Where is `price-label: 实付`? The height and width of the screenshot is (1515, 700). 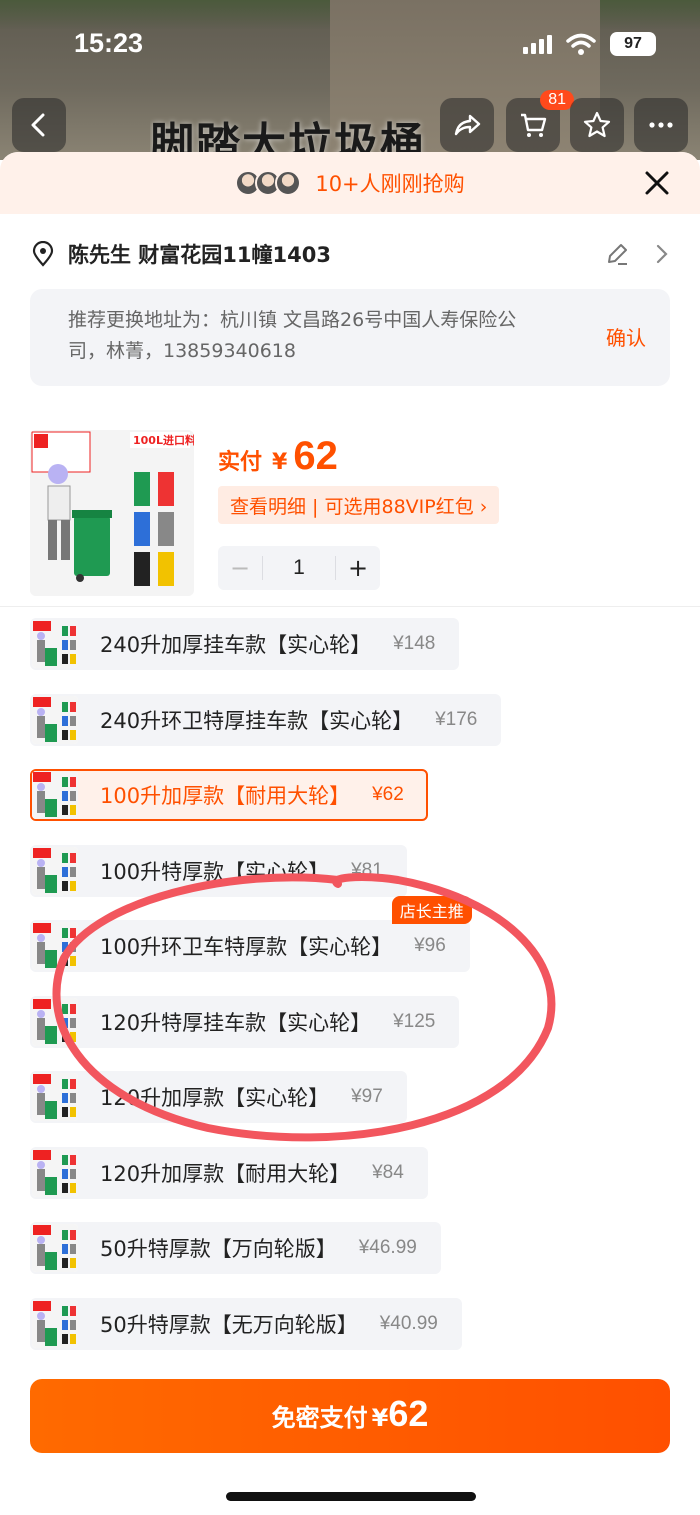 price-label: 实付 is located at coordinates (240, 462).